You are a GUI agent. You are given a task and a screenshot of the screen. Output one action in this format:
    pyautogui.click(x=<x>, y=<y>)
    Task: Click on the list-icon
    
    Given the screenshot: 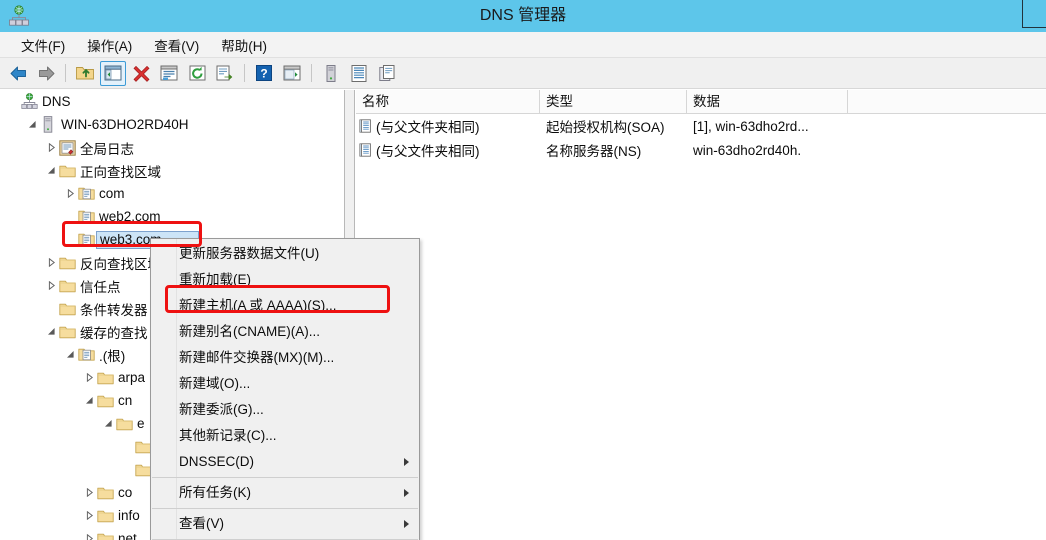 What is the action you would take?
    pyautogui.click(x=359, y=73)
    